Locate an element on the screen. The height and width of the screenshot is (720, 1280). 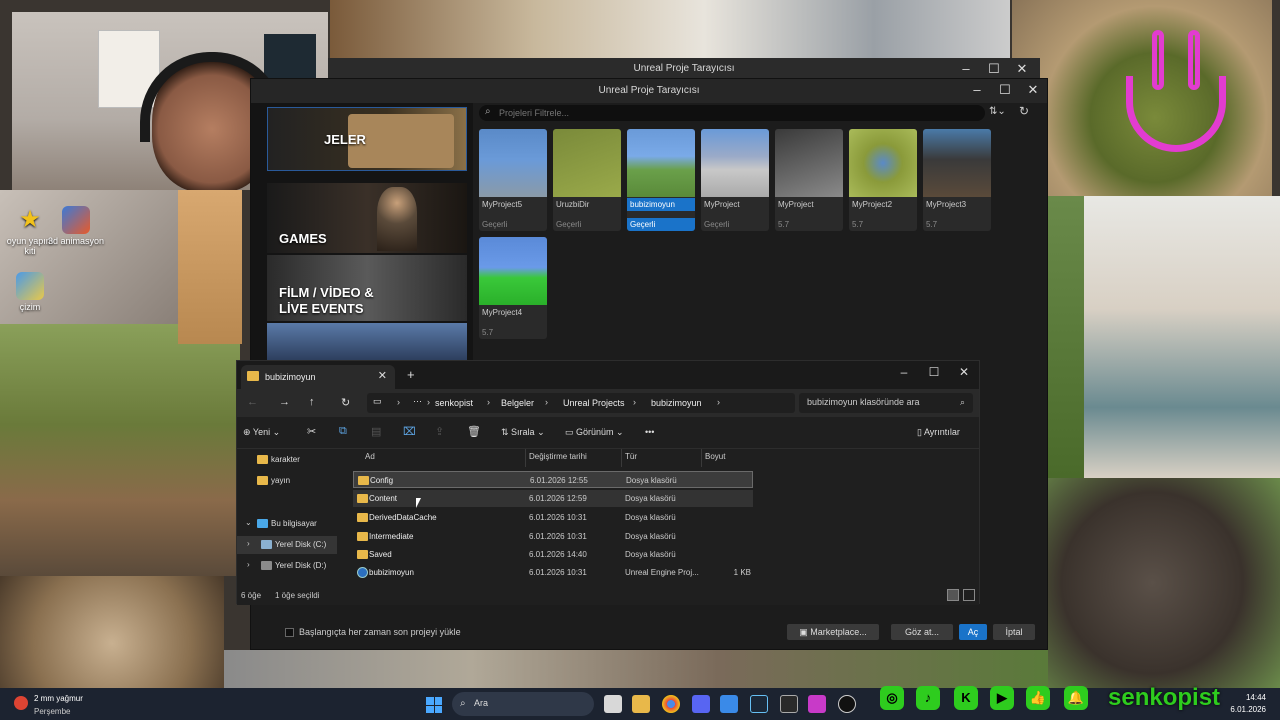
discord-icon is located at coordinates (701, 704).